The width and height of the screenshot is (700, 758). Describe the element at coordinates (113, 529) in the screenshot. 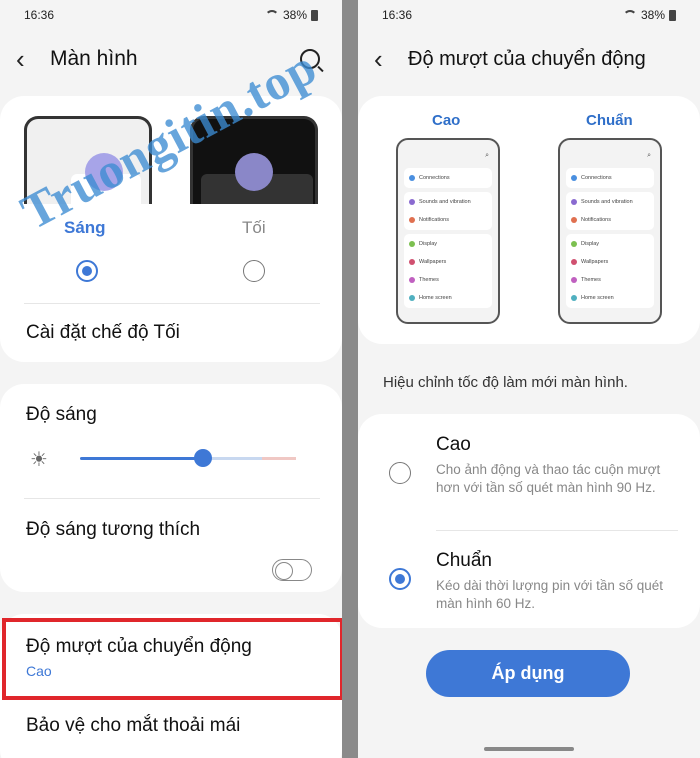

I see `adaptive-brightness-label: Độ sáng tương thích` at that location.